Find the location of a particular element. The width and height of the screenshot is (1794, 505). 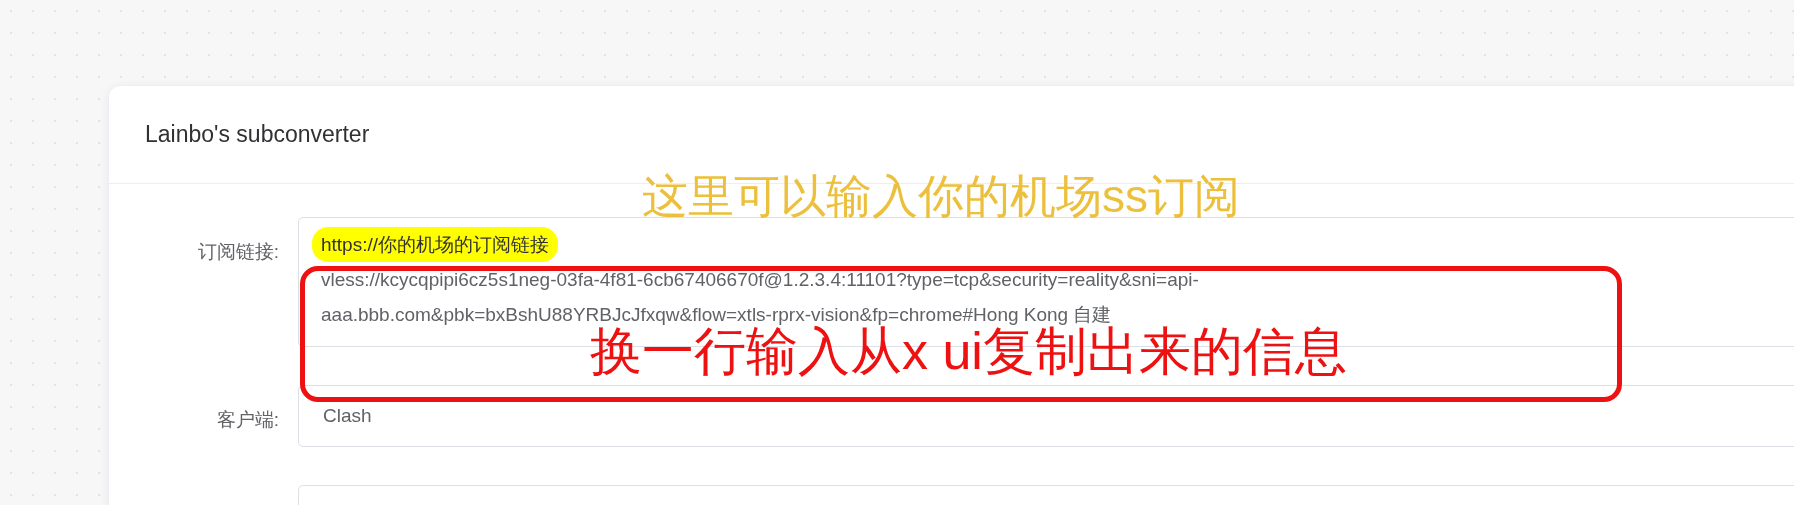

textarea-text: vless://kcycqpipi6cz5s1neg-03fa-4f81-6cb67406670f@1.2.3.4:11101?type=tcp&security=reality&sni=api-aaa.bbb.com&pbk=bxBshU88YRBJcJfxqw&flow=xtls-rprx-vision&fp=chrome#Hong Kong 自建 is located at coordinates (760, 297).